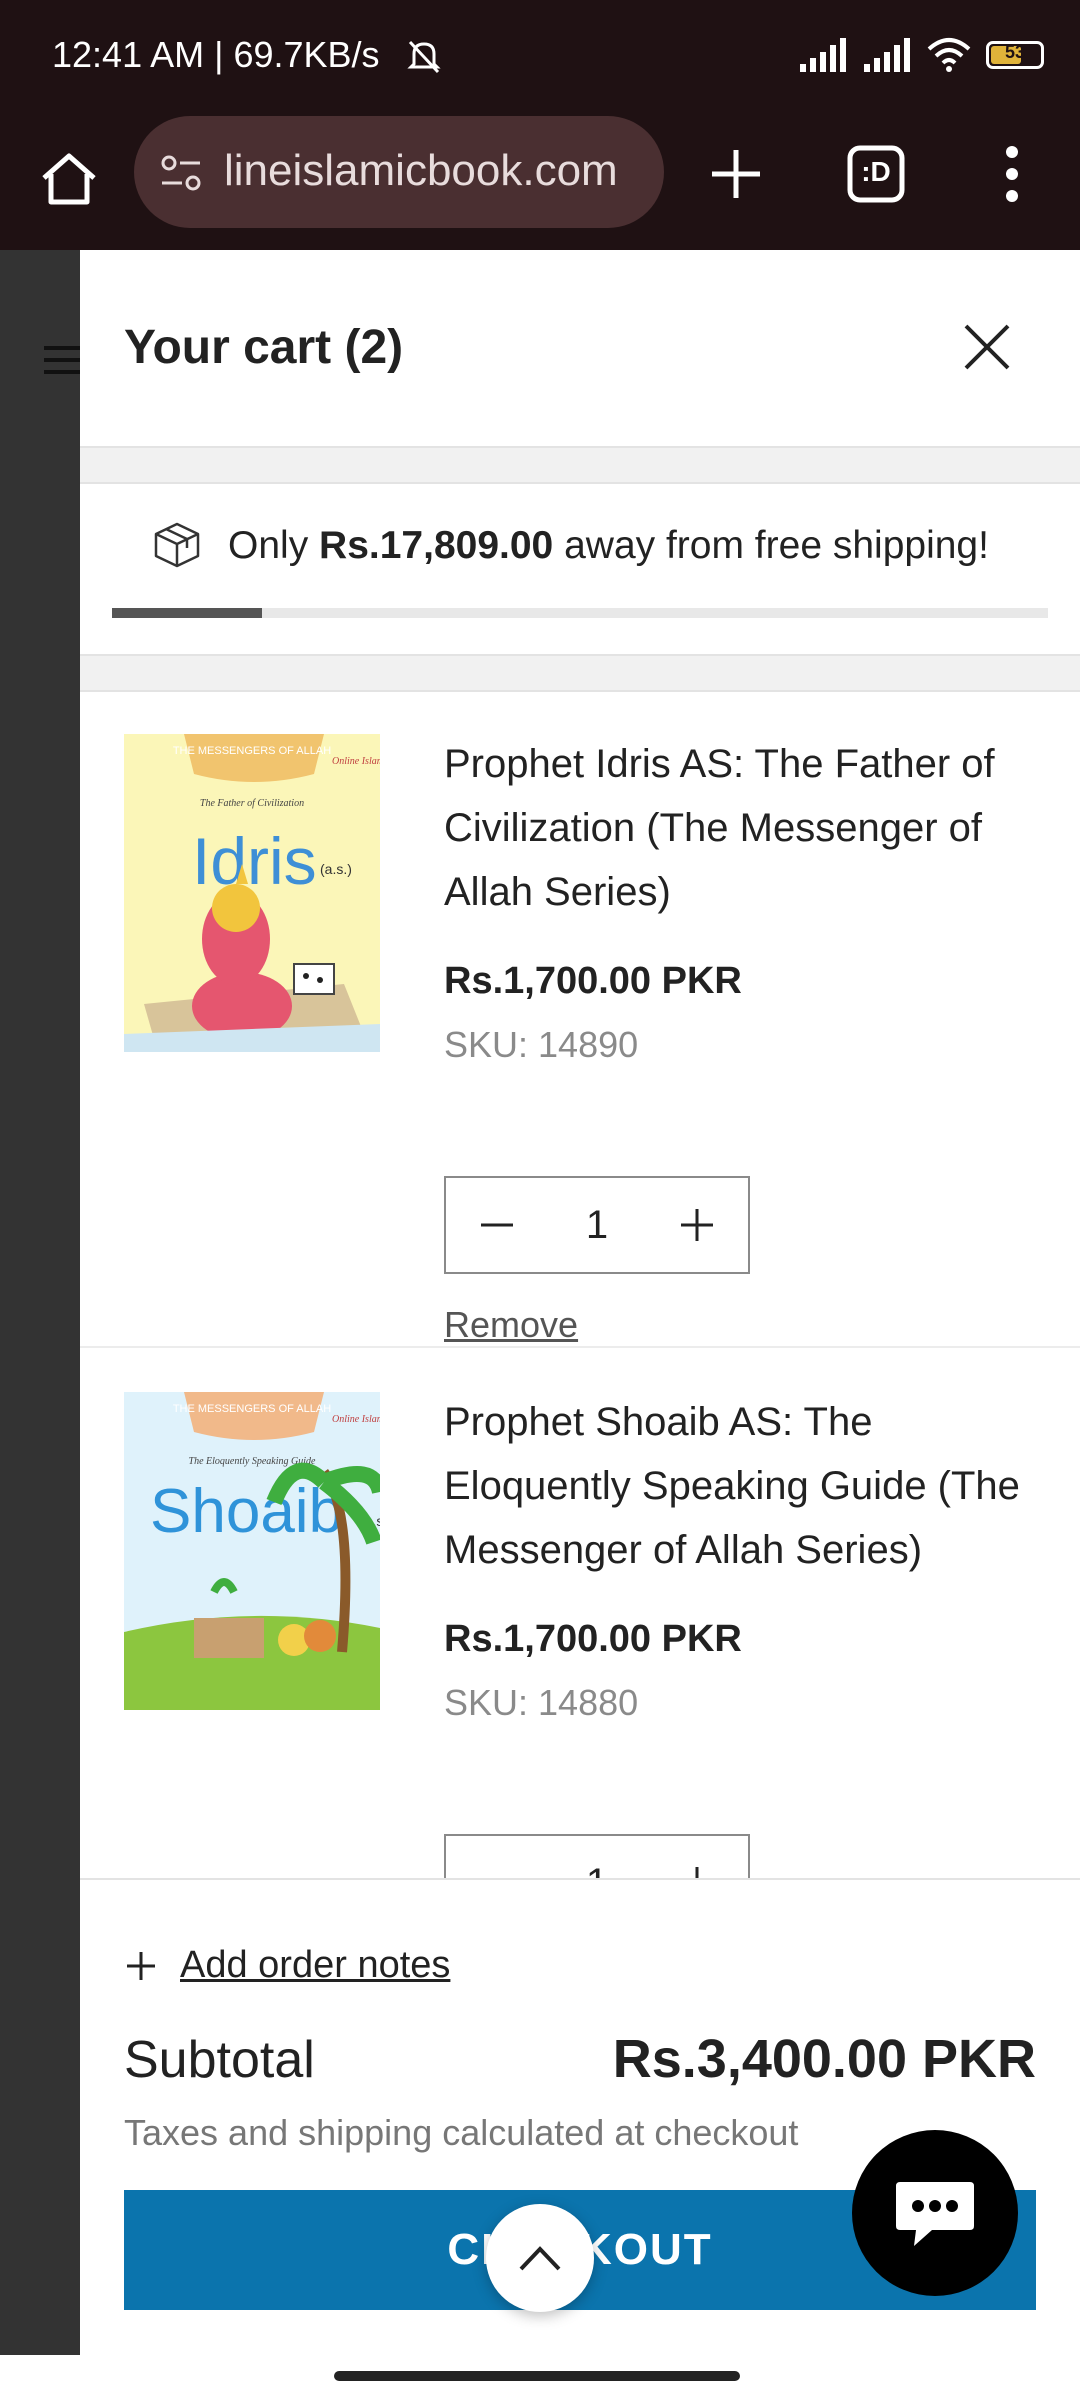  I want to click on quantity-stepper: 1, so click(597, 1225).